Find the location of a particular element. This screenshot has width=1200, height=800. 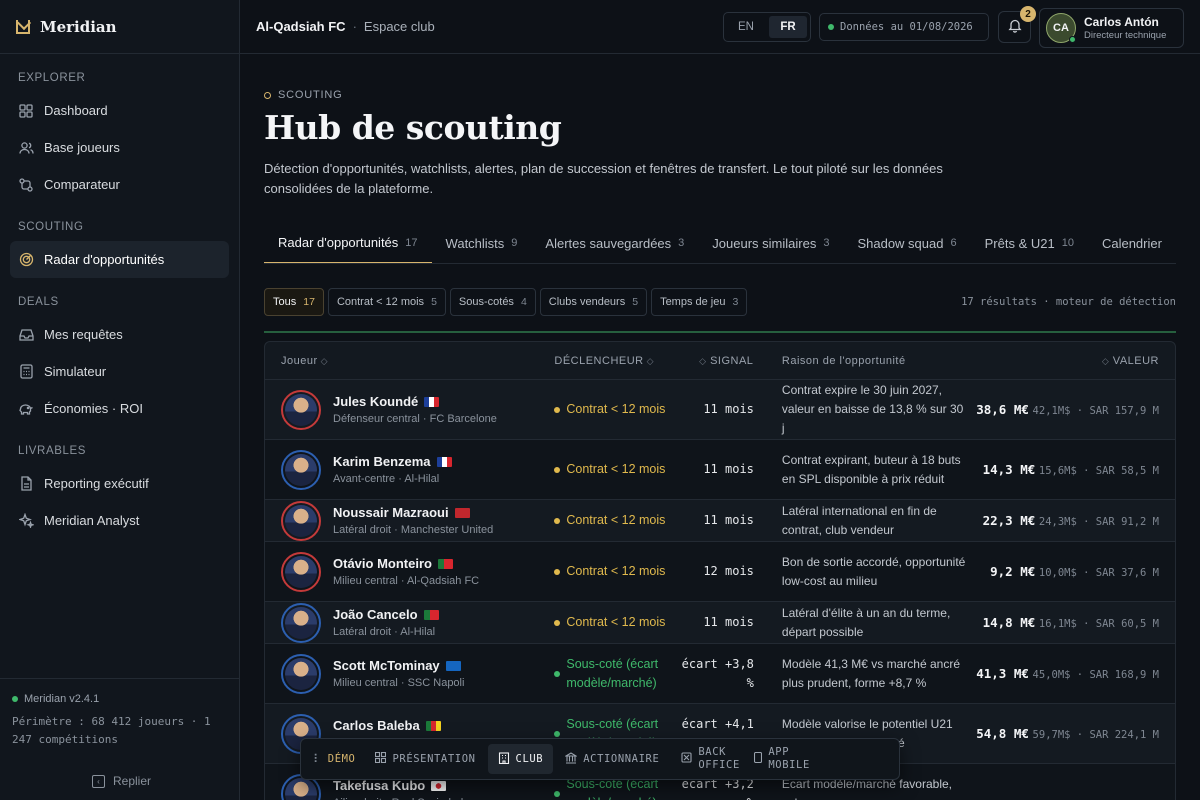

player-name: Karim Benzema is located at coordinates (382, 461).